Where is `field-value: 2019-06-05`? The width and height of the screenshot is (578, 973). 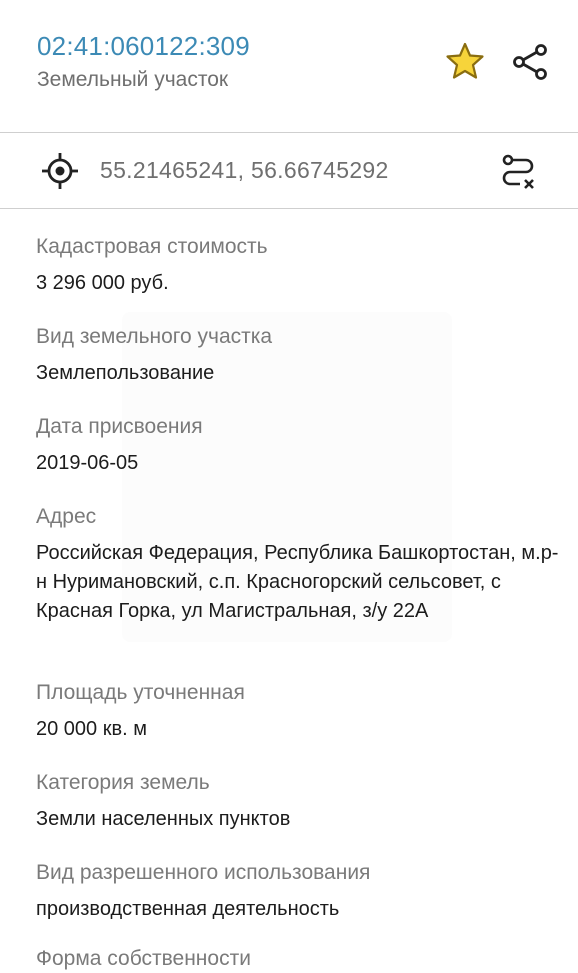 field-value: 2019-06-05 is located at coordinates (87, 463).